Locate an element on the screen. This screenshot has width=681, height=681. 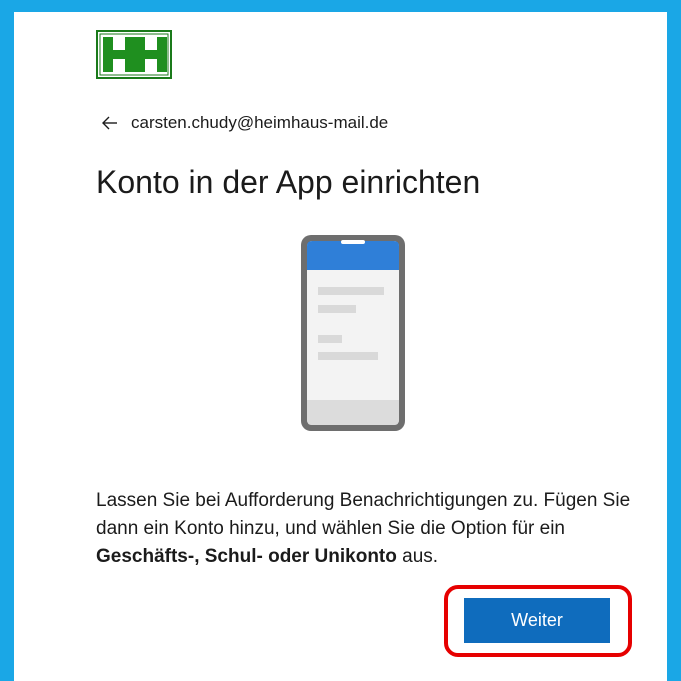
phone-illustration-icon is located at coordinates (353, 333).